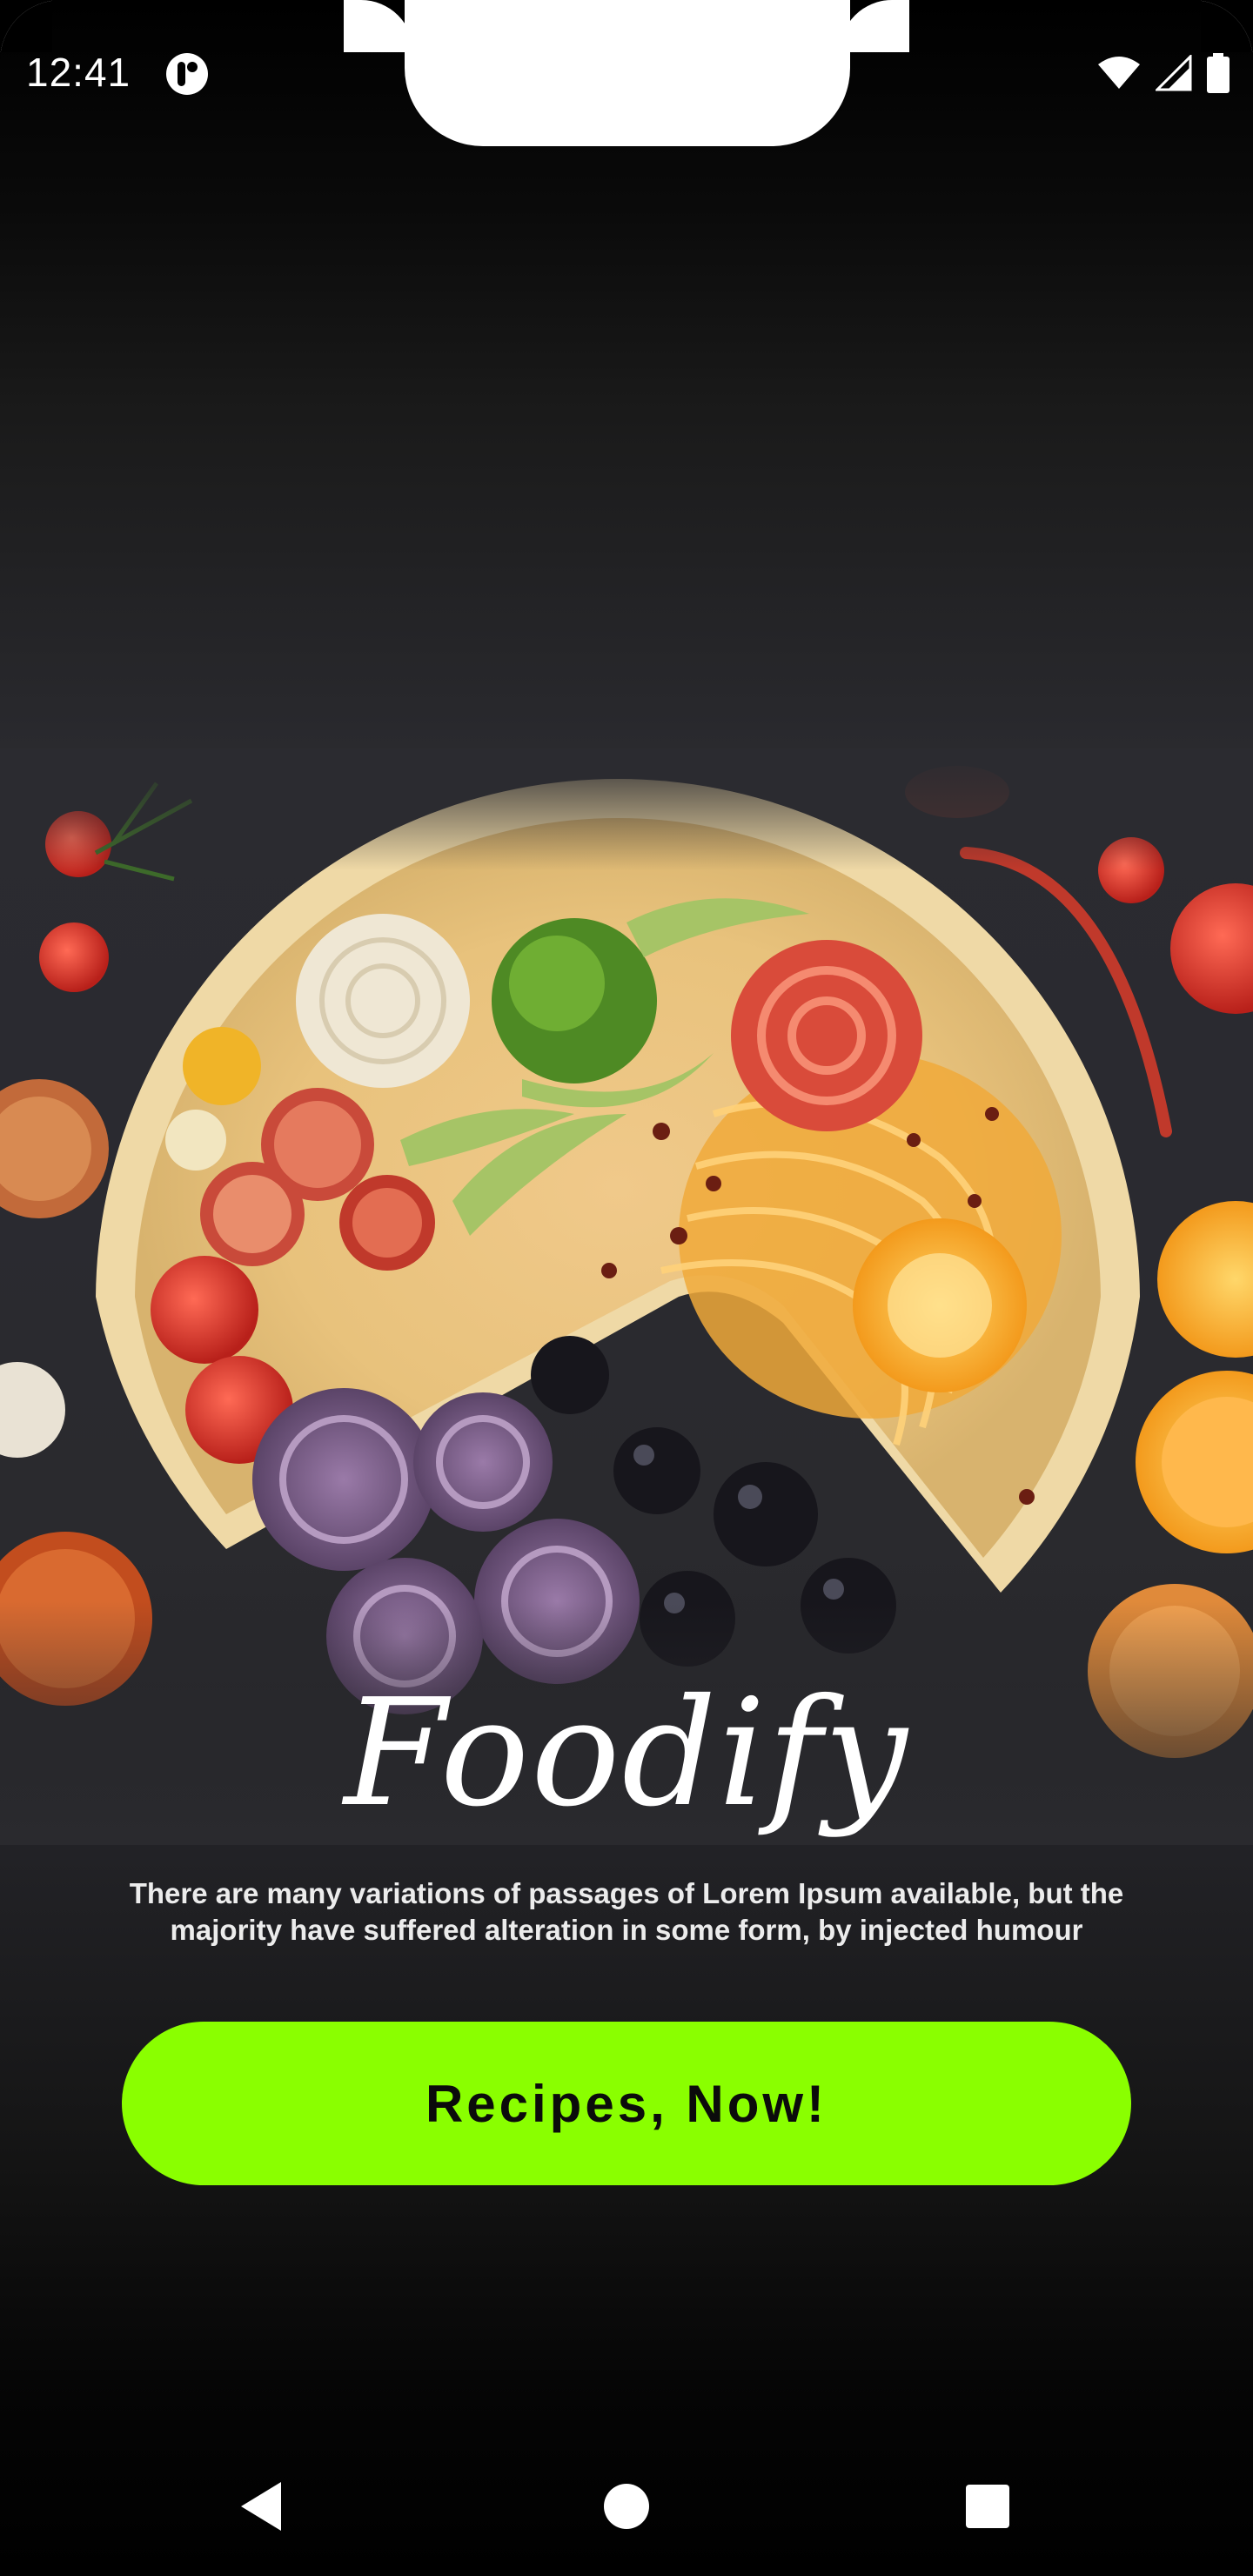 This screenshot has height=2576, width=1253. Describe the element at coordinates (187, 74) in the screenshot. I see `notification-app-icon` at that location.